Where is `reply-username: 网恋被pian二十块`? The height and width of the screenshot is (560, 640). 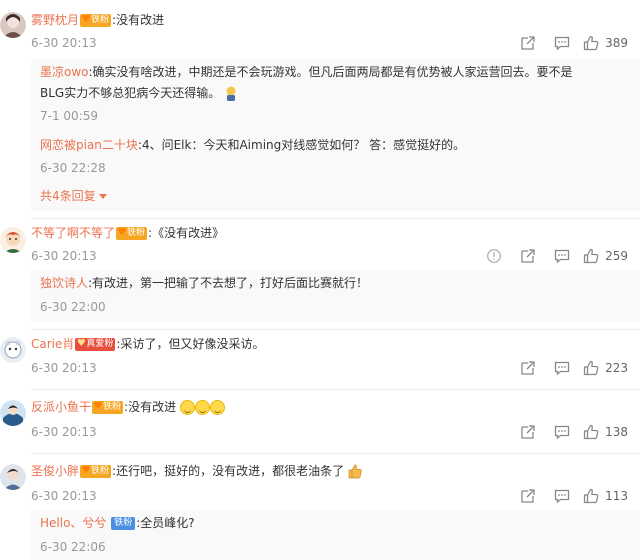
reply-username: 网恋被pian二十块 is located at coordinates (89, 145).